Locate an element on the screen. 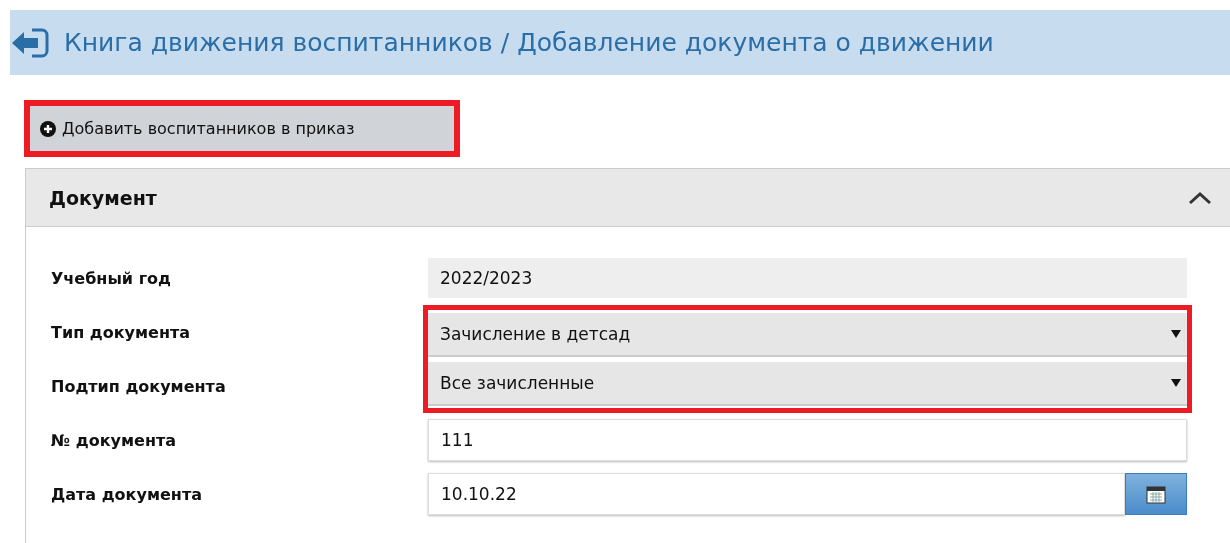  panel-header: Документ is located at coordinates (628, 198).